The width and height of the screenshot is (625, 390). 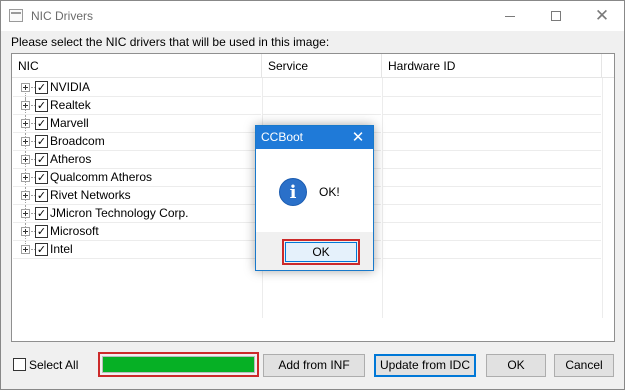 I want to click on nic-label: Realtek, so click(x=70, y=105).